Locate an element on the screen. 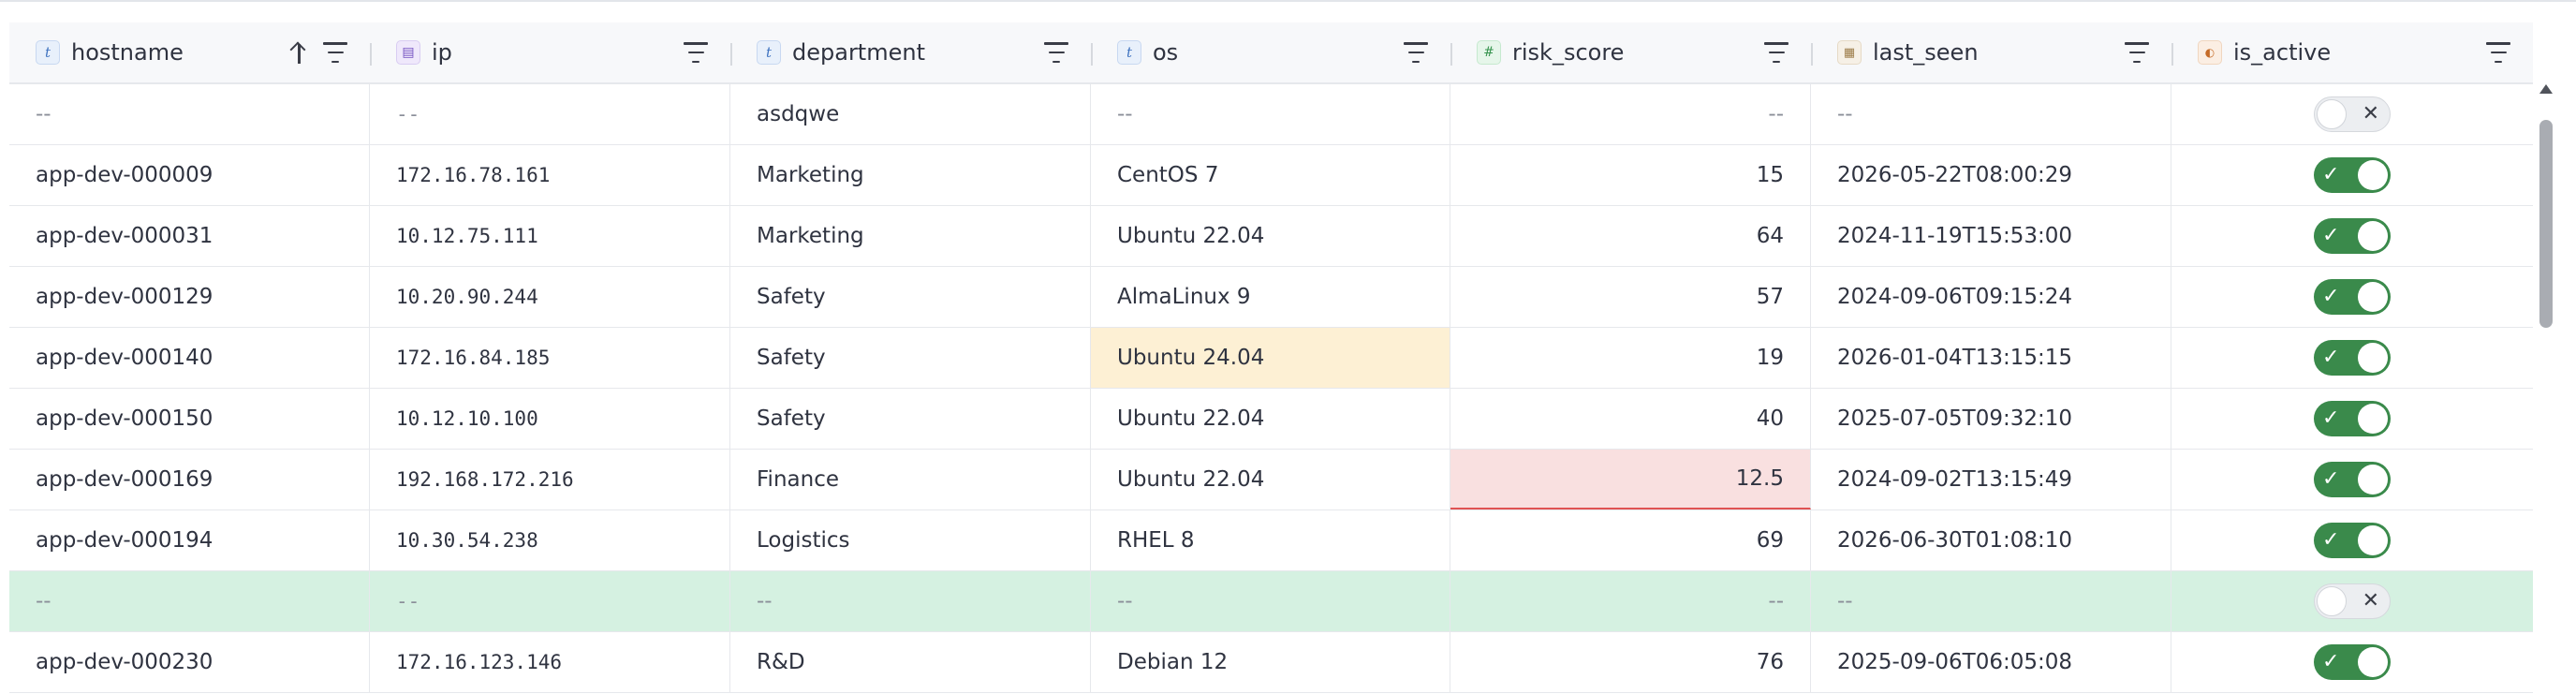  os-cell: Ubuntu 24.04 is located at coordinates (1270, 358).